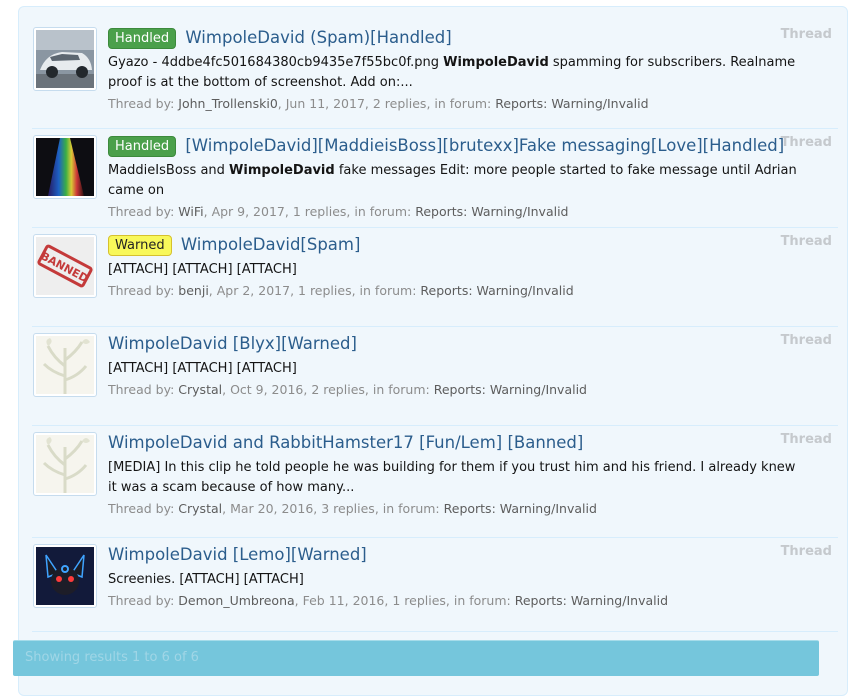  I want to click on post-date: Jun 11, 2017, so click(325, 103).